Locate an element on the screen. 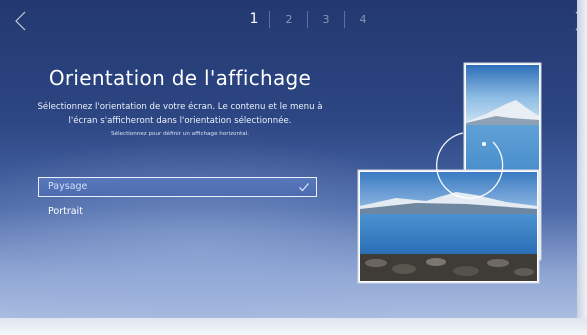 Image resolution: width=587 pixels, height=335 pixels. screen-bezel-bottom is located at coordinates (293, 326).